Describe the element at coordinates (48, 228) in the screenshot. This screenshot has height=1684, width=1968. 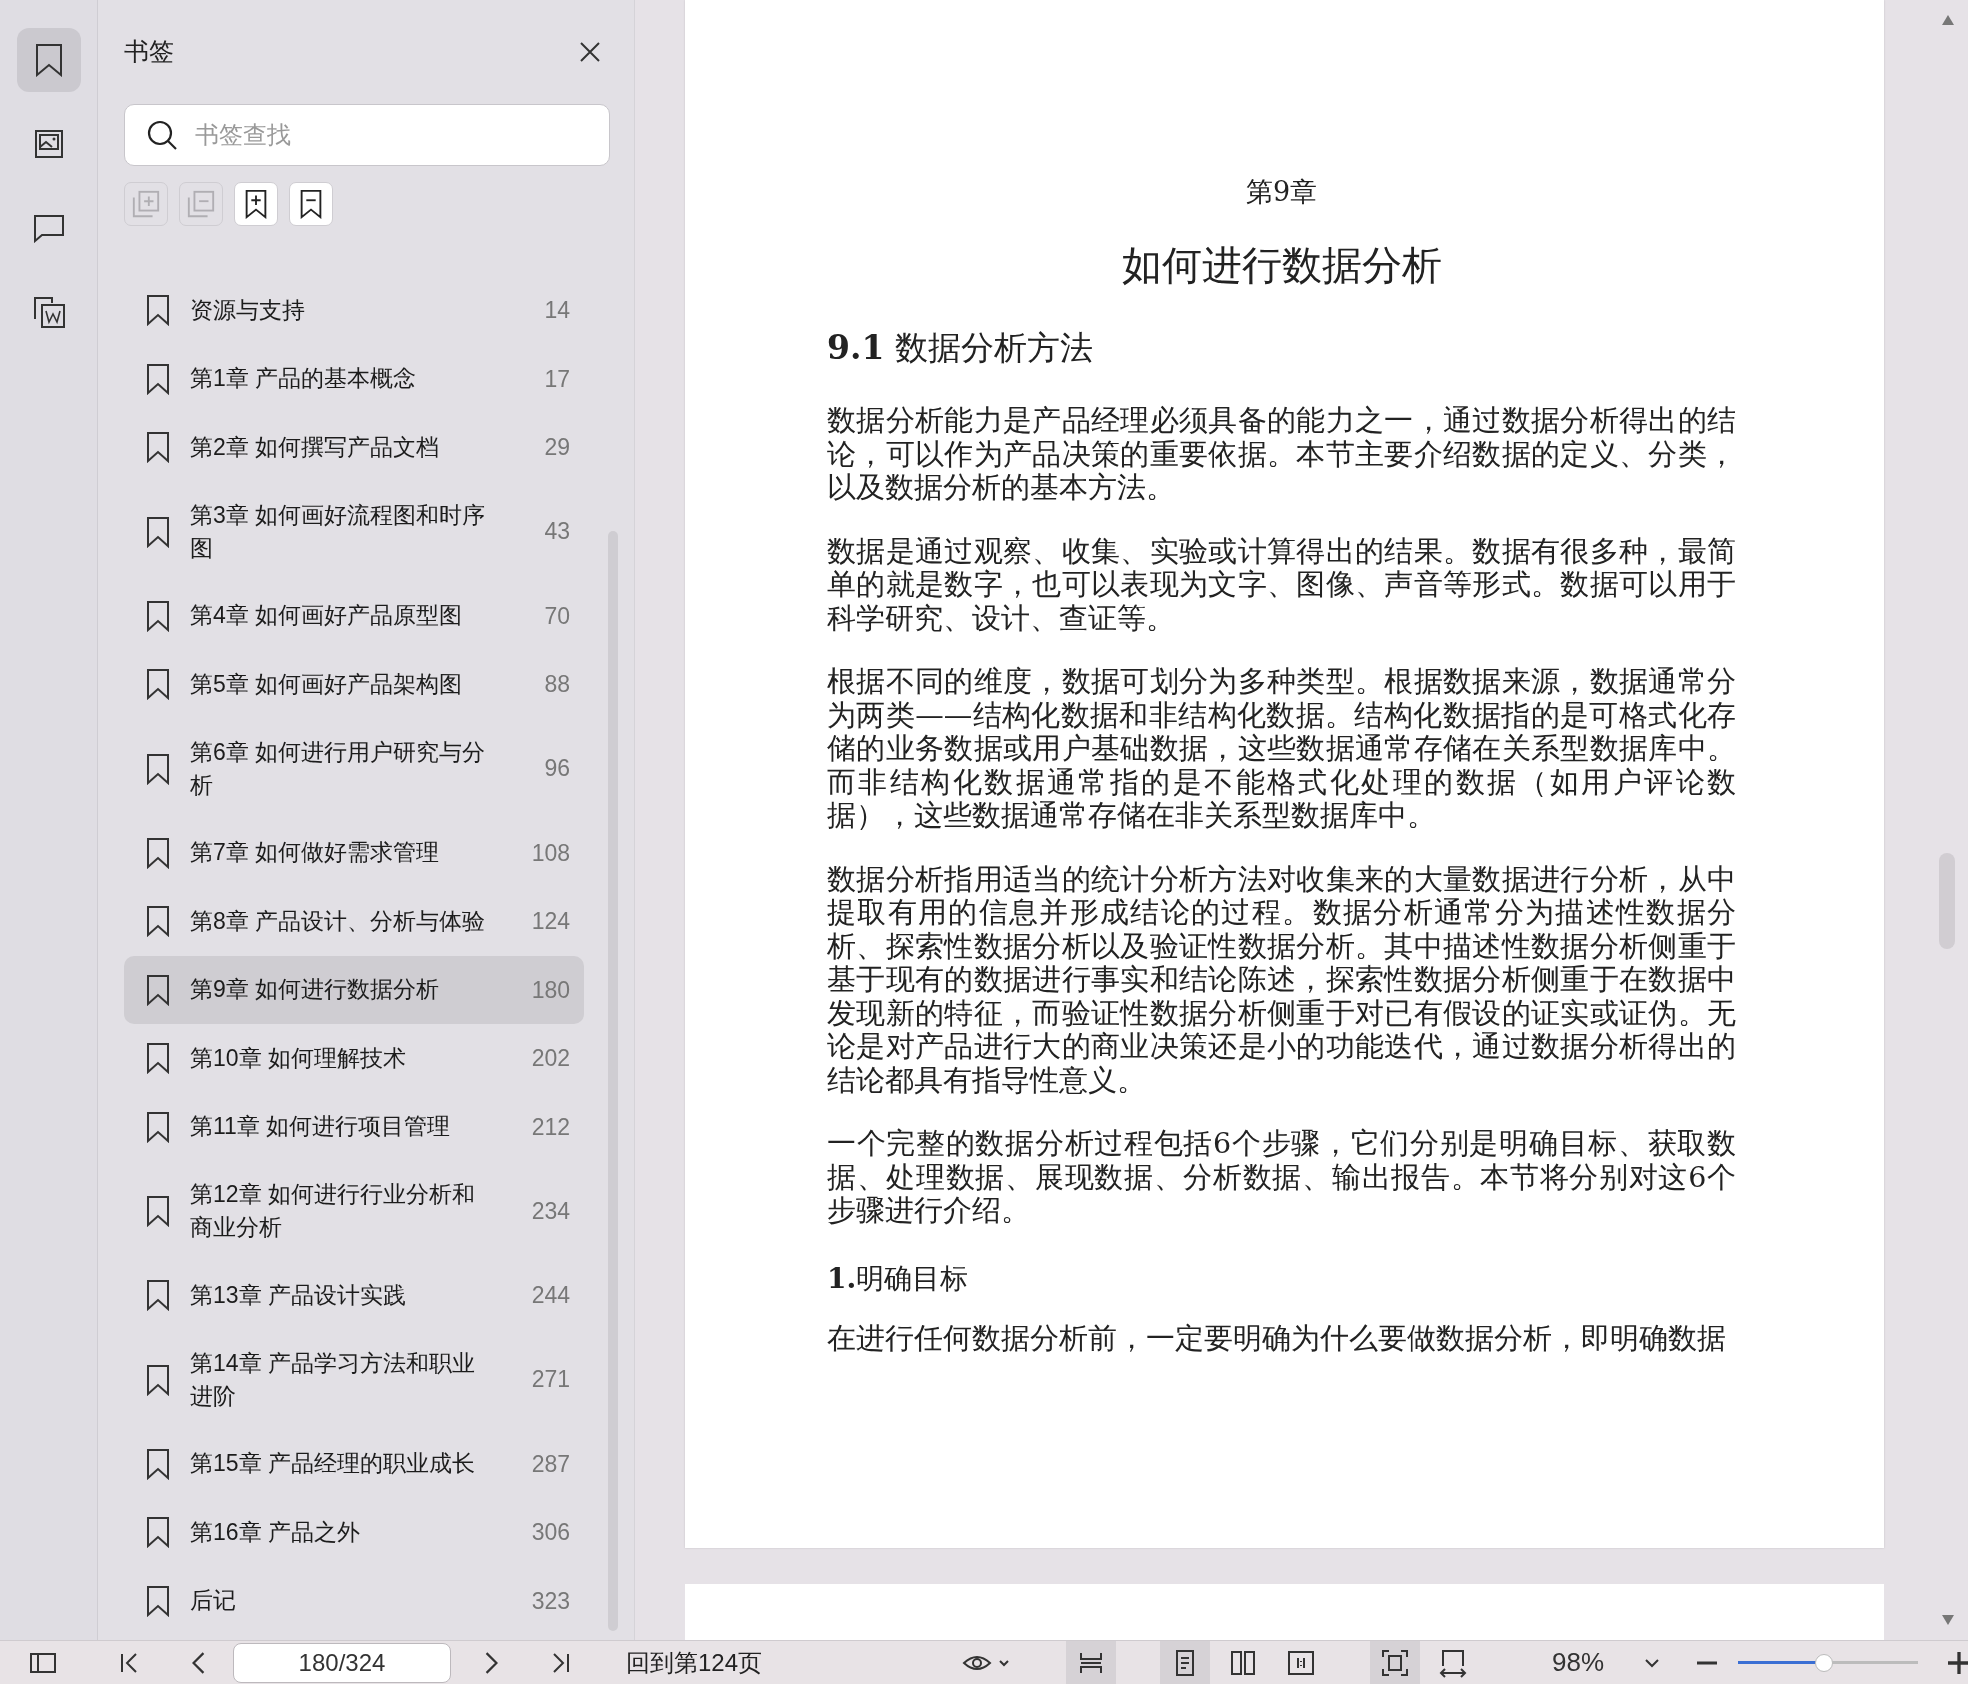
I see `comment-icon` at that location.